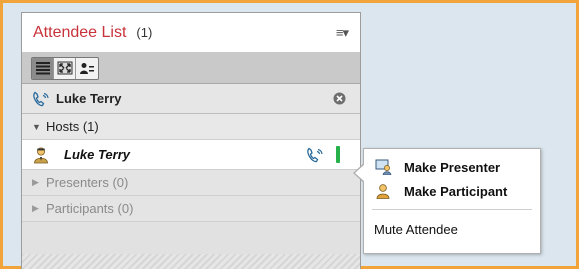  What do you see at coordinates (41, 155) in the screenshot?
I see `host-user-icon` at bounding box center [41, 155].